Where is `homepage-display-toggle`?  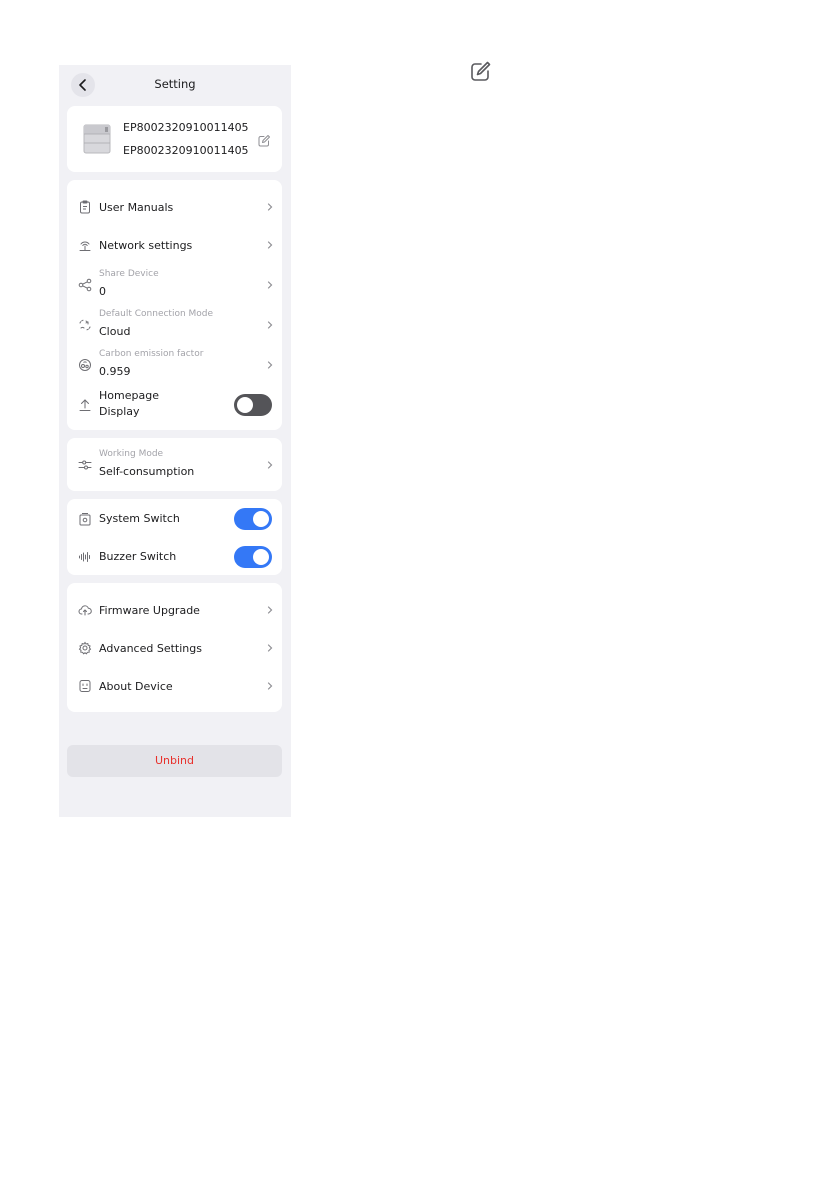 homepage-display-toggle is located at coordinates (253, 405).